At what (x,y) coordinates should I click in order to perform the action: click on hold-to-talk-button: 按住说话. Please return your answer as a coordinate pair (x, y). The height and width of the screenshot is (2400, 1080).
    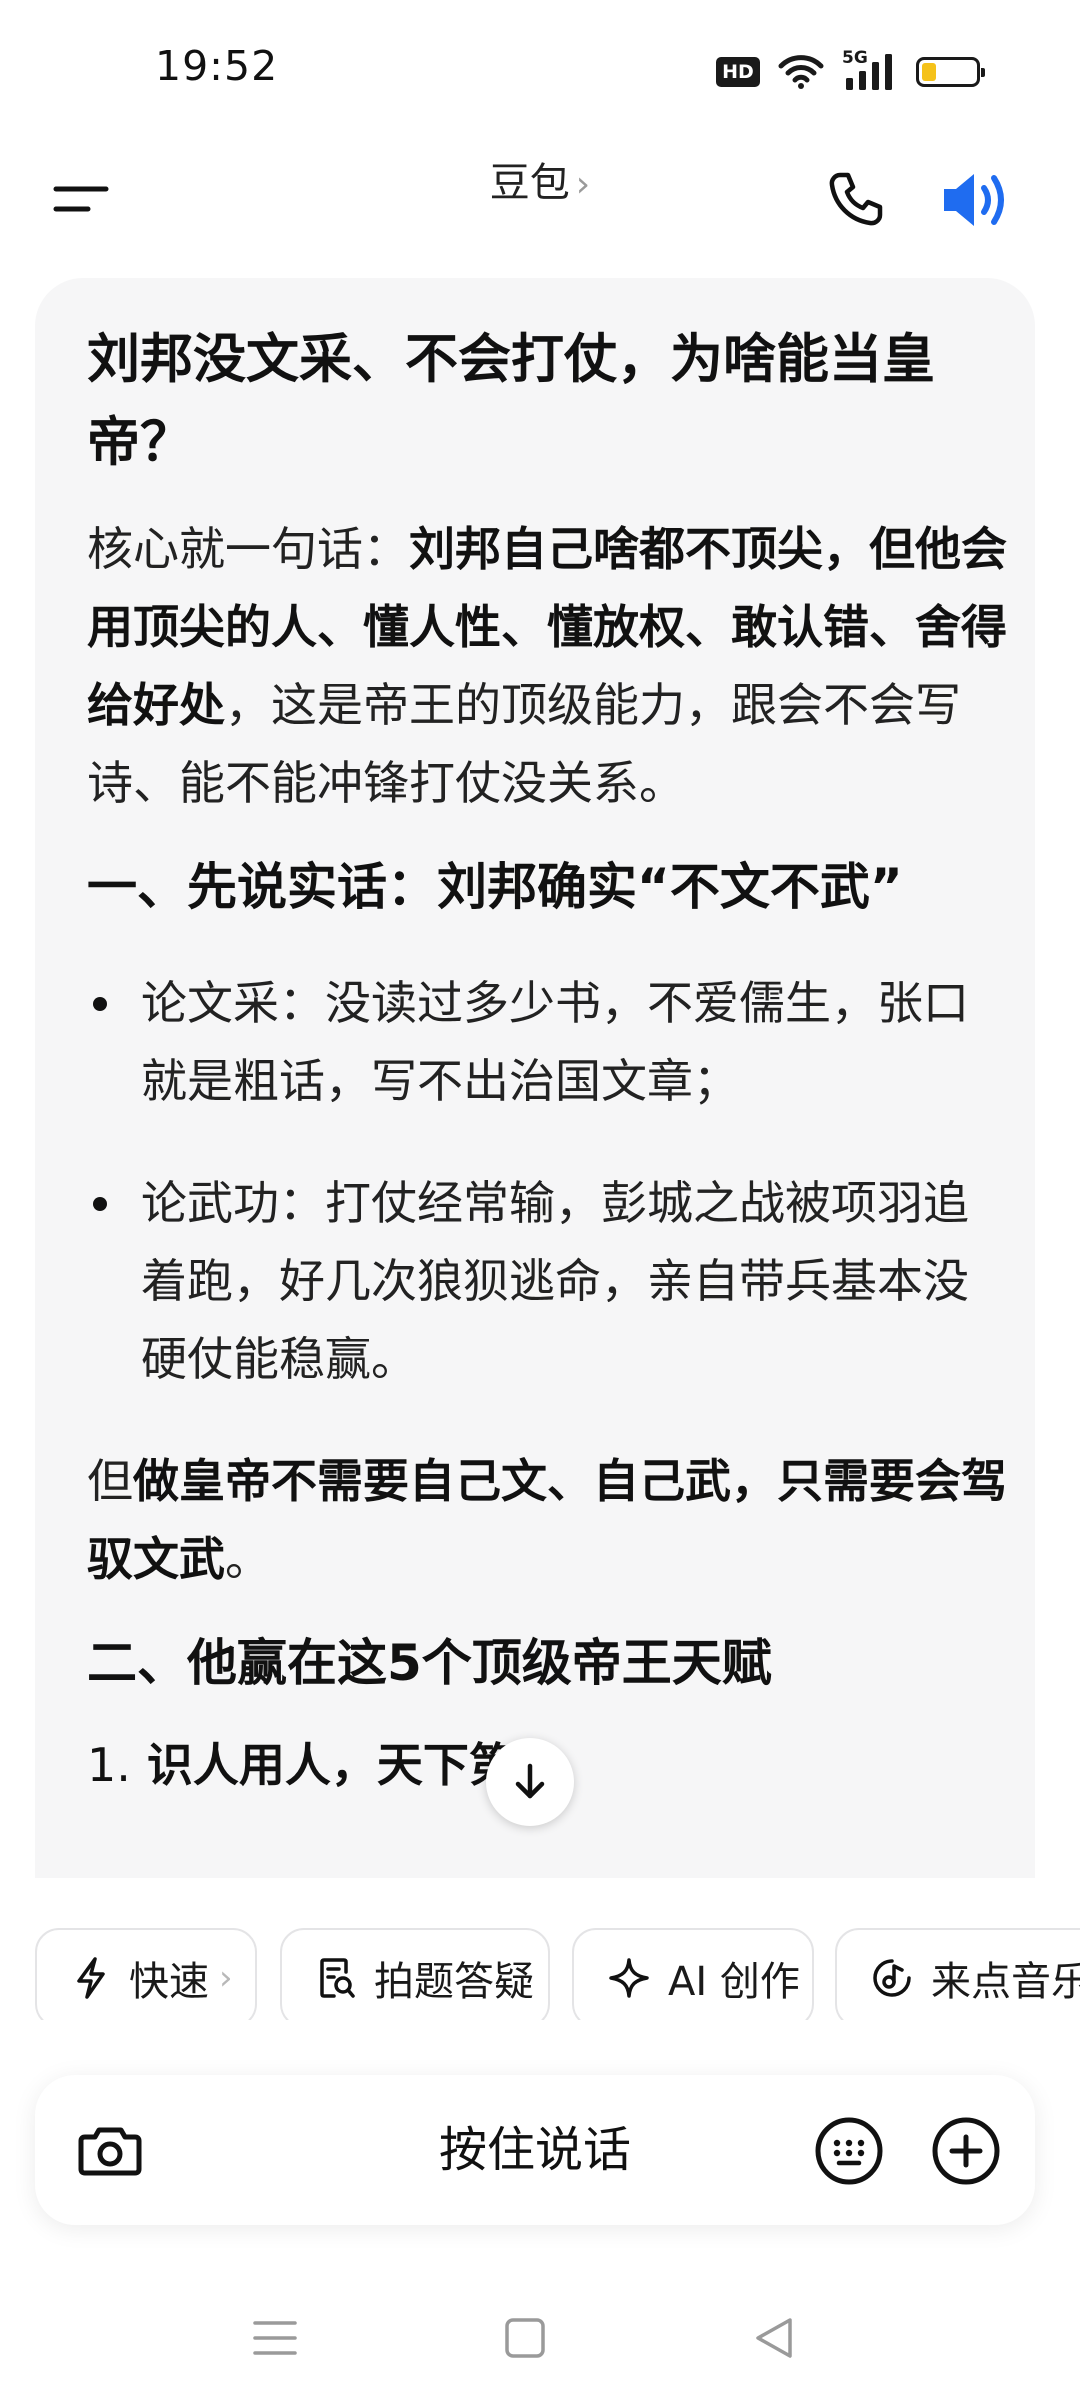
    Looking at the image, I should click on (535, 2150).